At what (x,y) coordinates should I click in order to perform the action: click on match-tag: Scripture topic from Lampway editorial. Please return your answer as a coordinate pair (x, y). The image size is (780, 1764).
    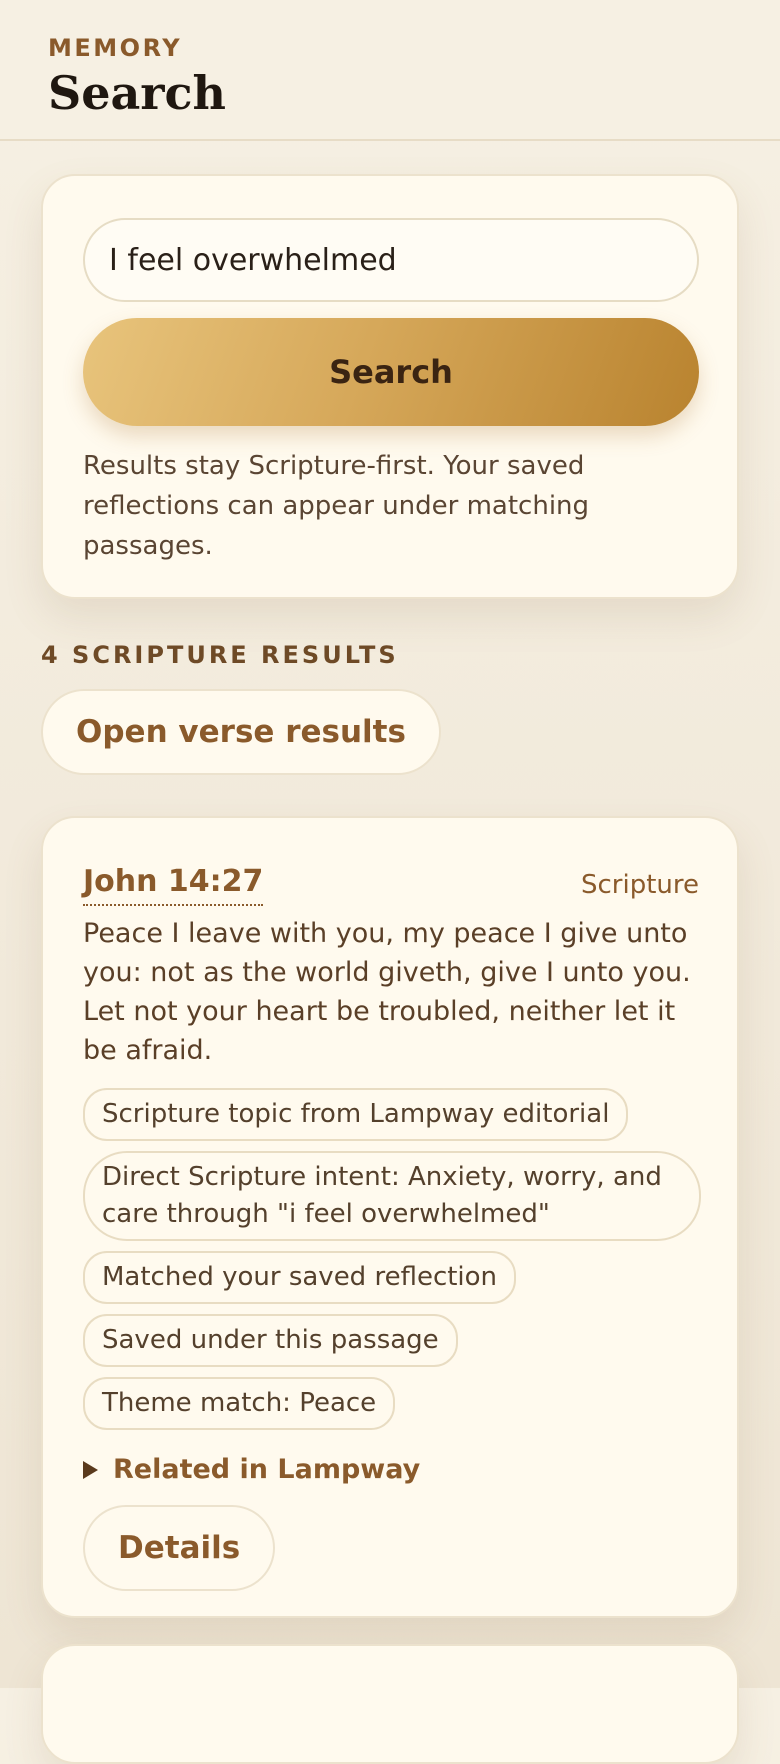
    Looking at the image, I should click on (356, 1114).